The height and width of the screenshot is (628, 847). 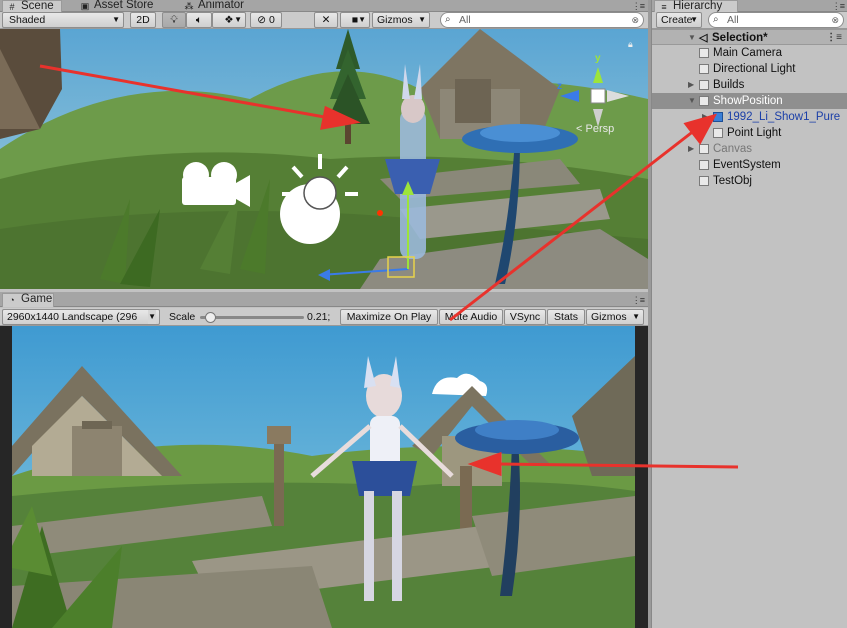 I want to click on vsync-label: VSync, so click(x=525, y=317).